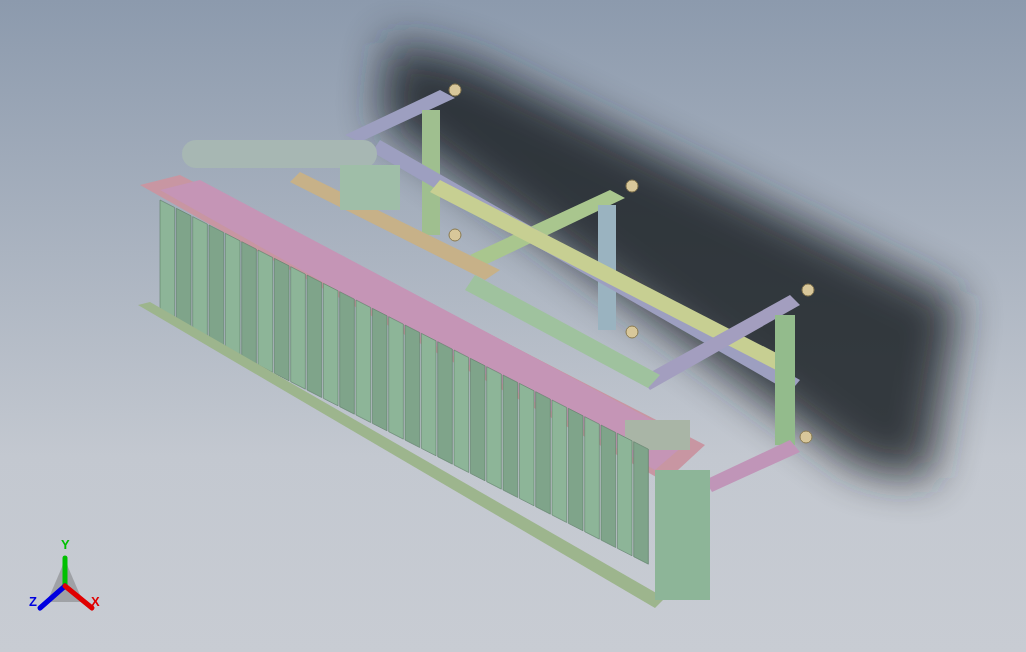 The height and width of the screenshot is (652, 1026). I want to click on axis-label: Y, so click(65, 544).